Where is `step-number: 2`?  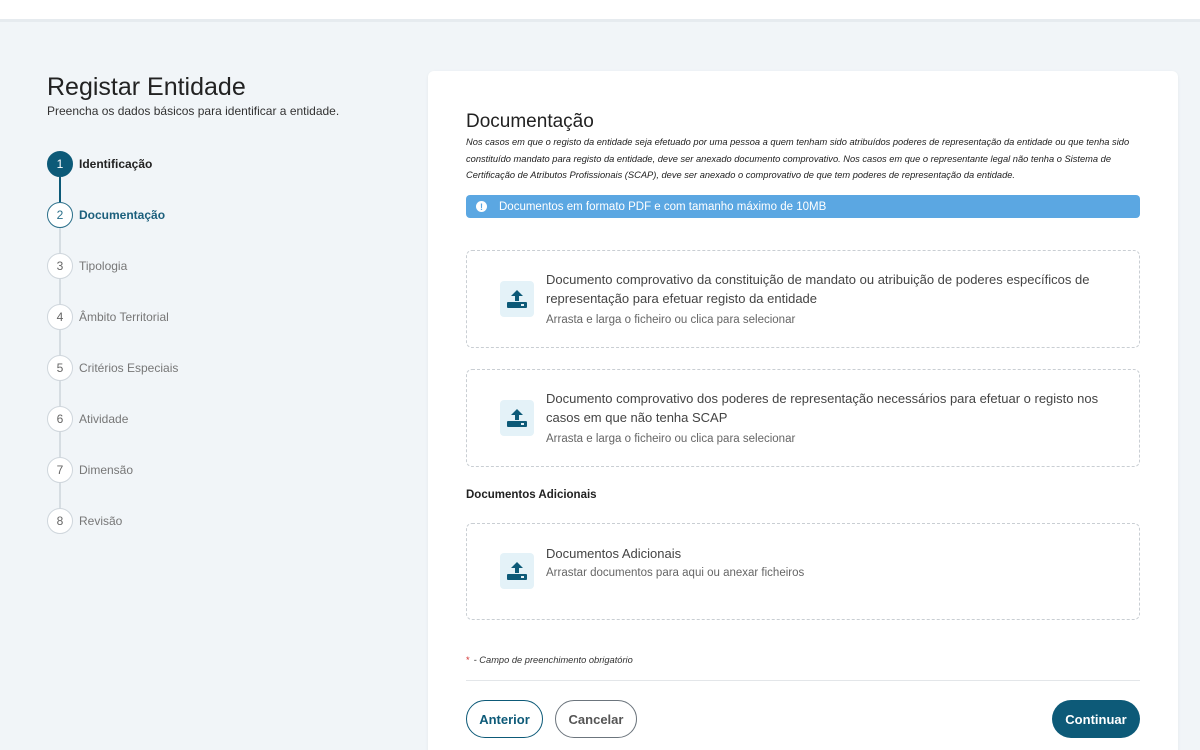
step-number: 2 is located at coordinates (60, 215).